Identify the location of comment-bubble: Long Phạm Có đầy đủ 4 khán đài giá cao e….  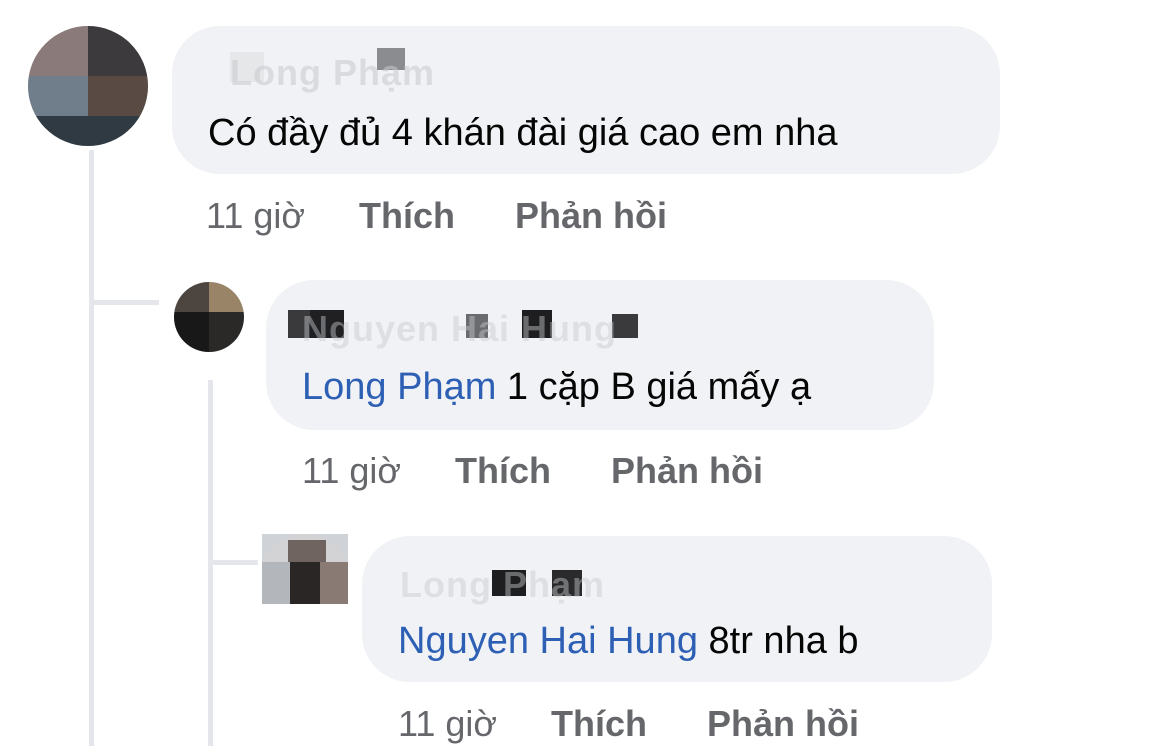
(586, 100).